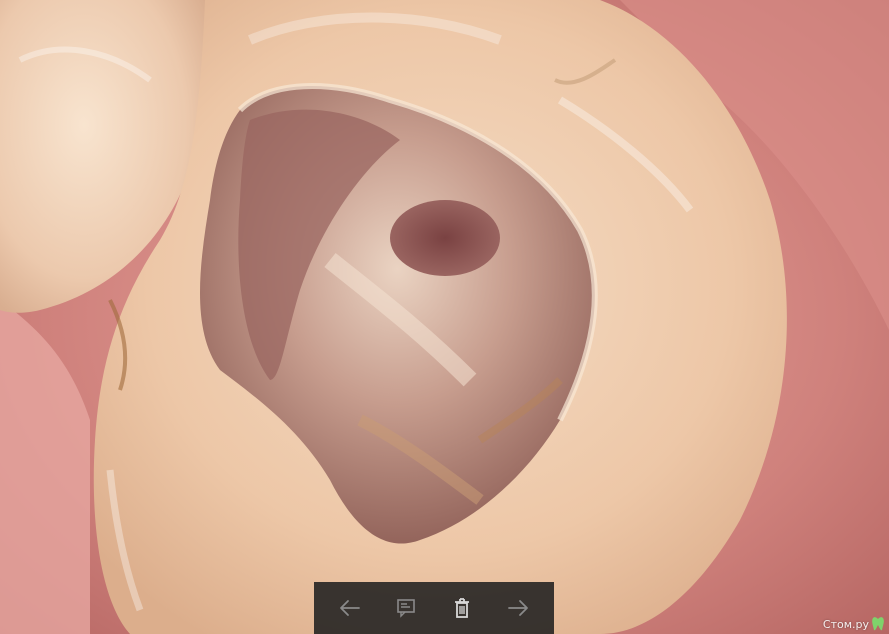  I want to click on previous-button, so click(350, 608).